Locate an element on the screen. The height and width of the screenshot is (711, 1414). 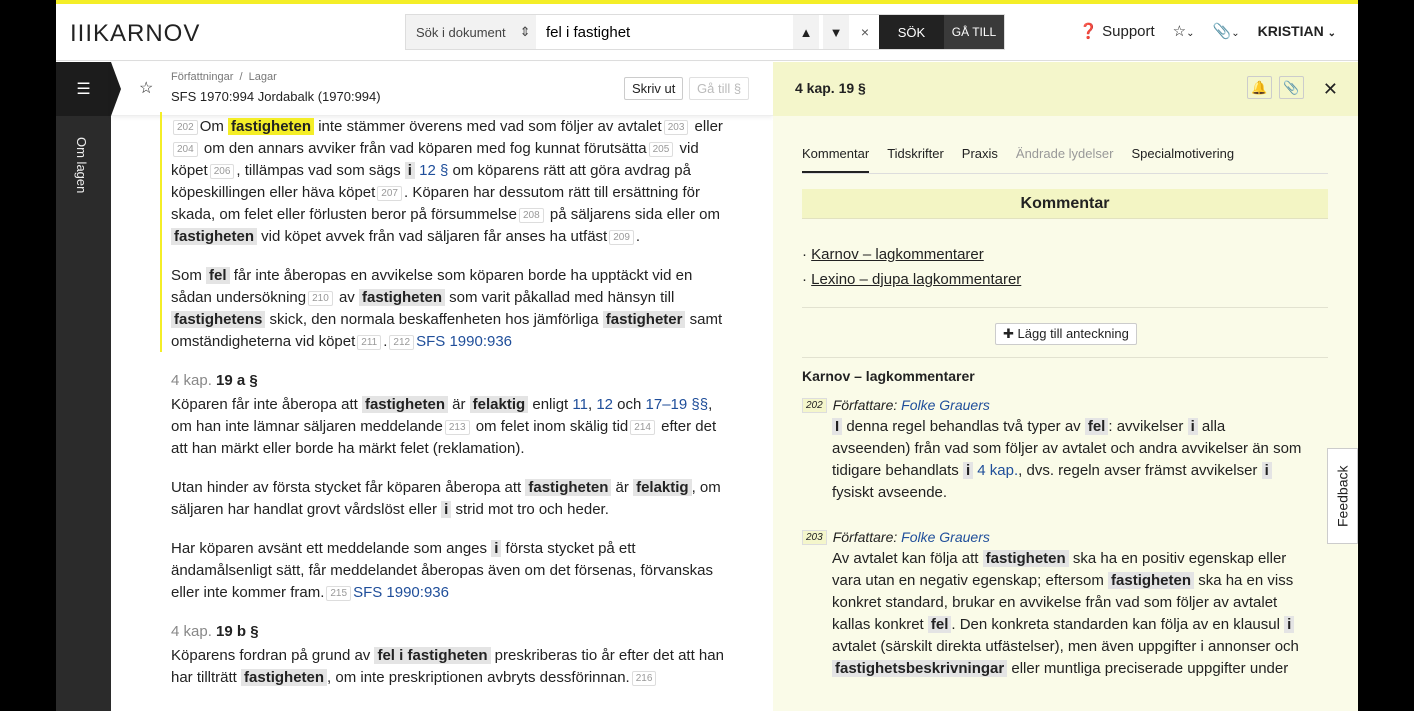
footnote-ref: 204 is located at coordinates (185, 149).